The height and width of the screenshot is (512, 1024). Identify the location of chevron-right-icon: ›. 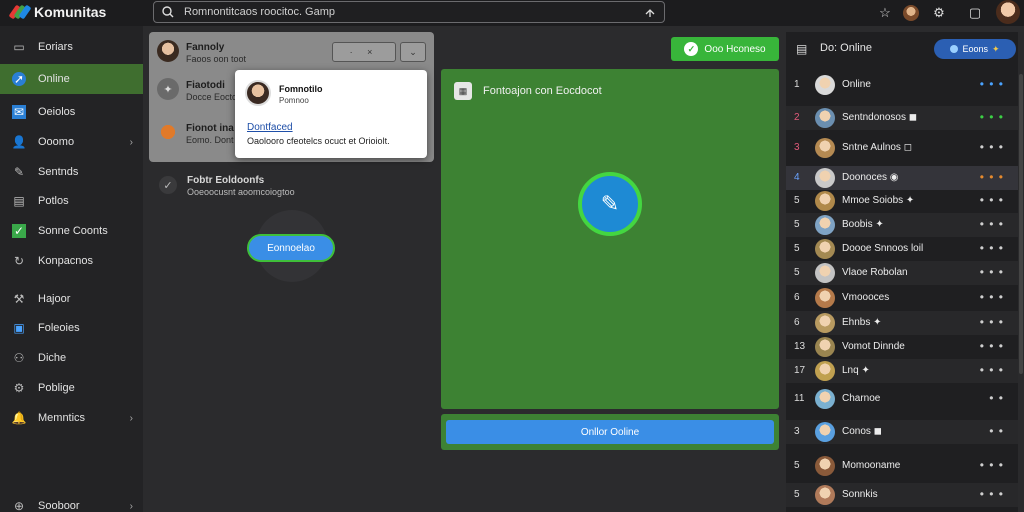
(131, 418).